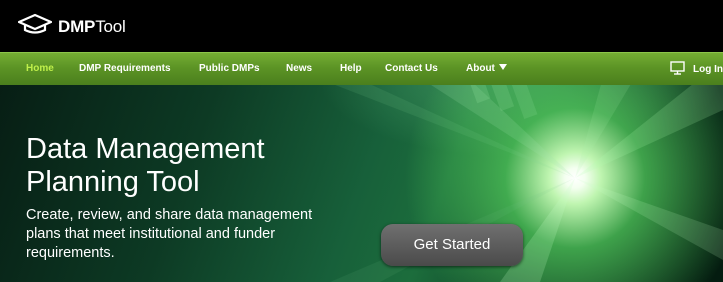  Describe the element at coordinates (351, 69) in the screenshot. I see `nav-help: Help` at that location.